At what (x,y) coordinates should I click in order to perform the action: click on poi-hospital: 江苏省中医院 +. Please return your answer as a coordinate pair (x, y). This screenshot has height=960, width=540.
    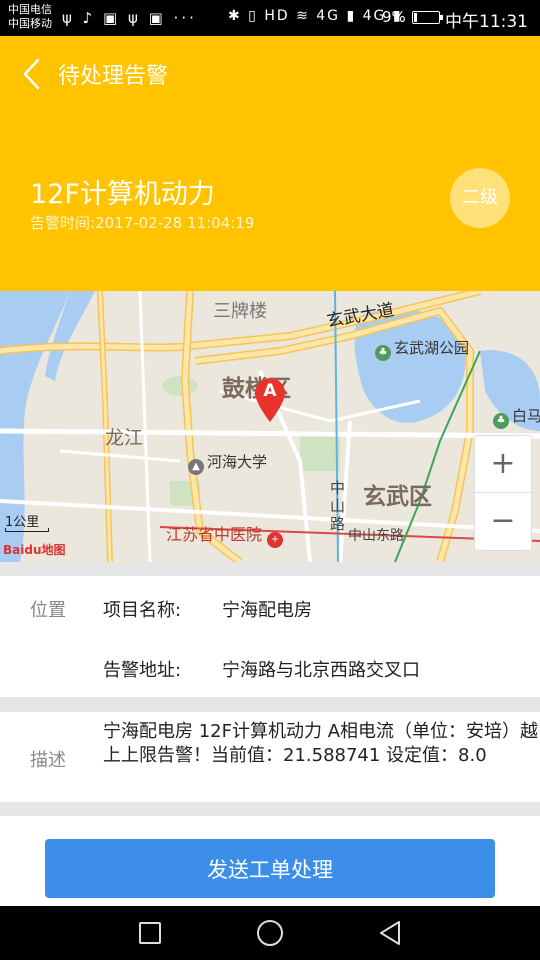
    Looking at the image, I should click on (226, 534).